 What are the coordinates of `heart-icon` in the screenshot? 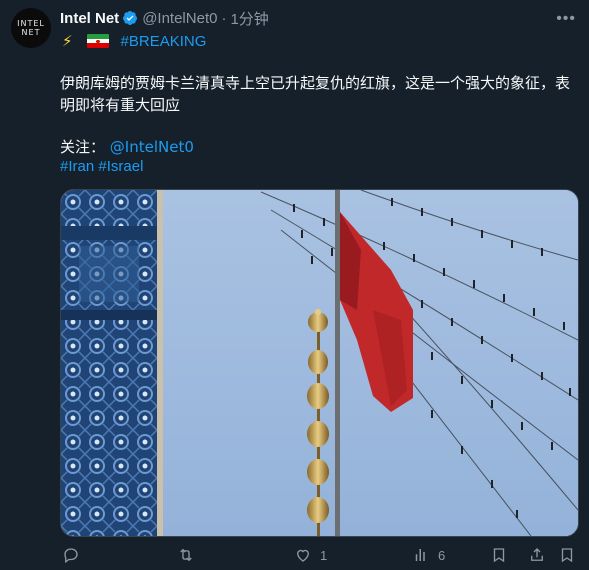 It's located at (303, 555).